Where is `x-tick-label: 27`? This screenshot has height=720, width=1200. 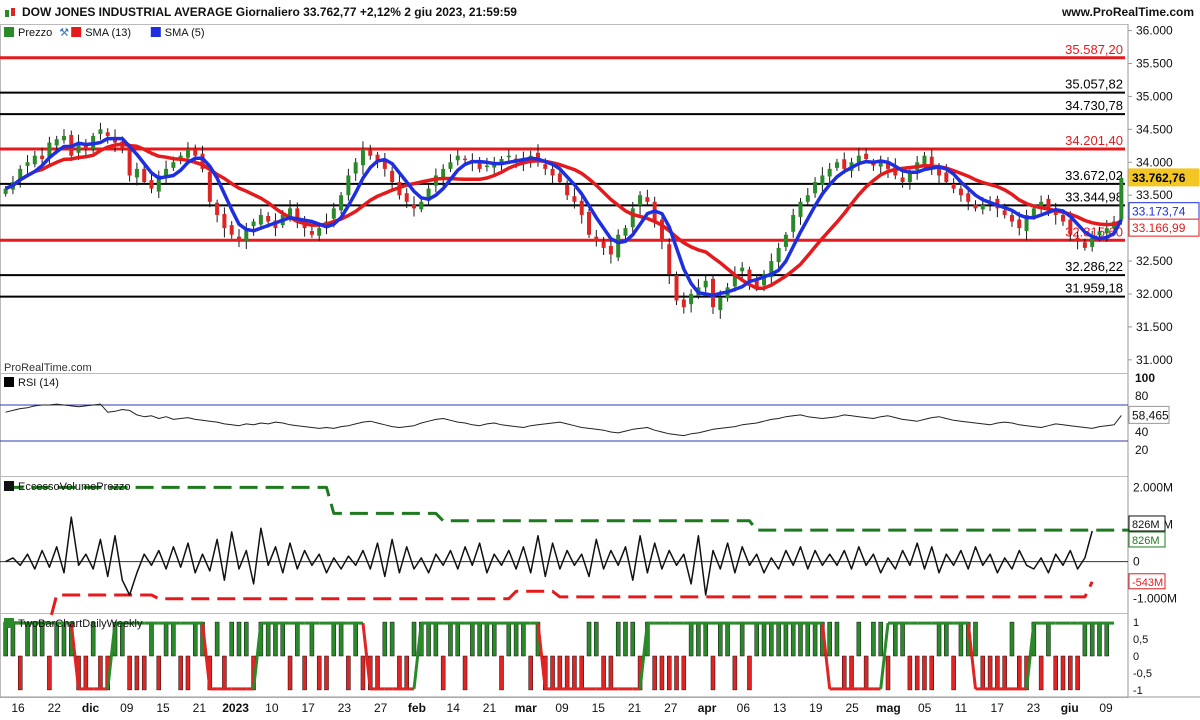
x-tick-label: 27 is located at coordinates (671, 708).